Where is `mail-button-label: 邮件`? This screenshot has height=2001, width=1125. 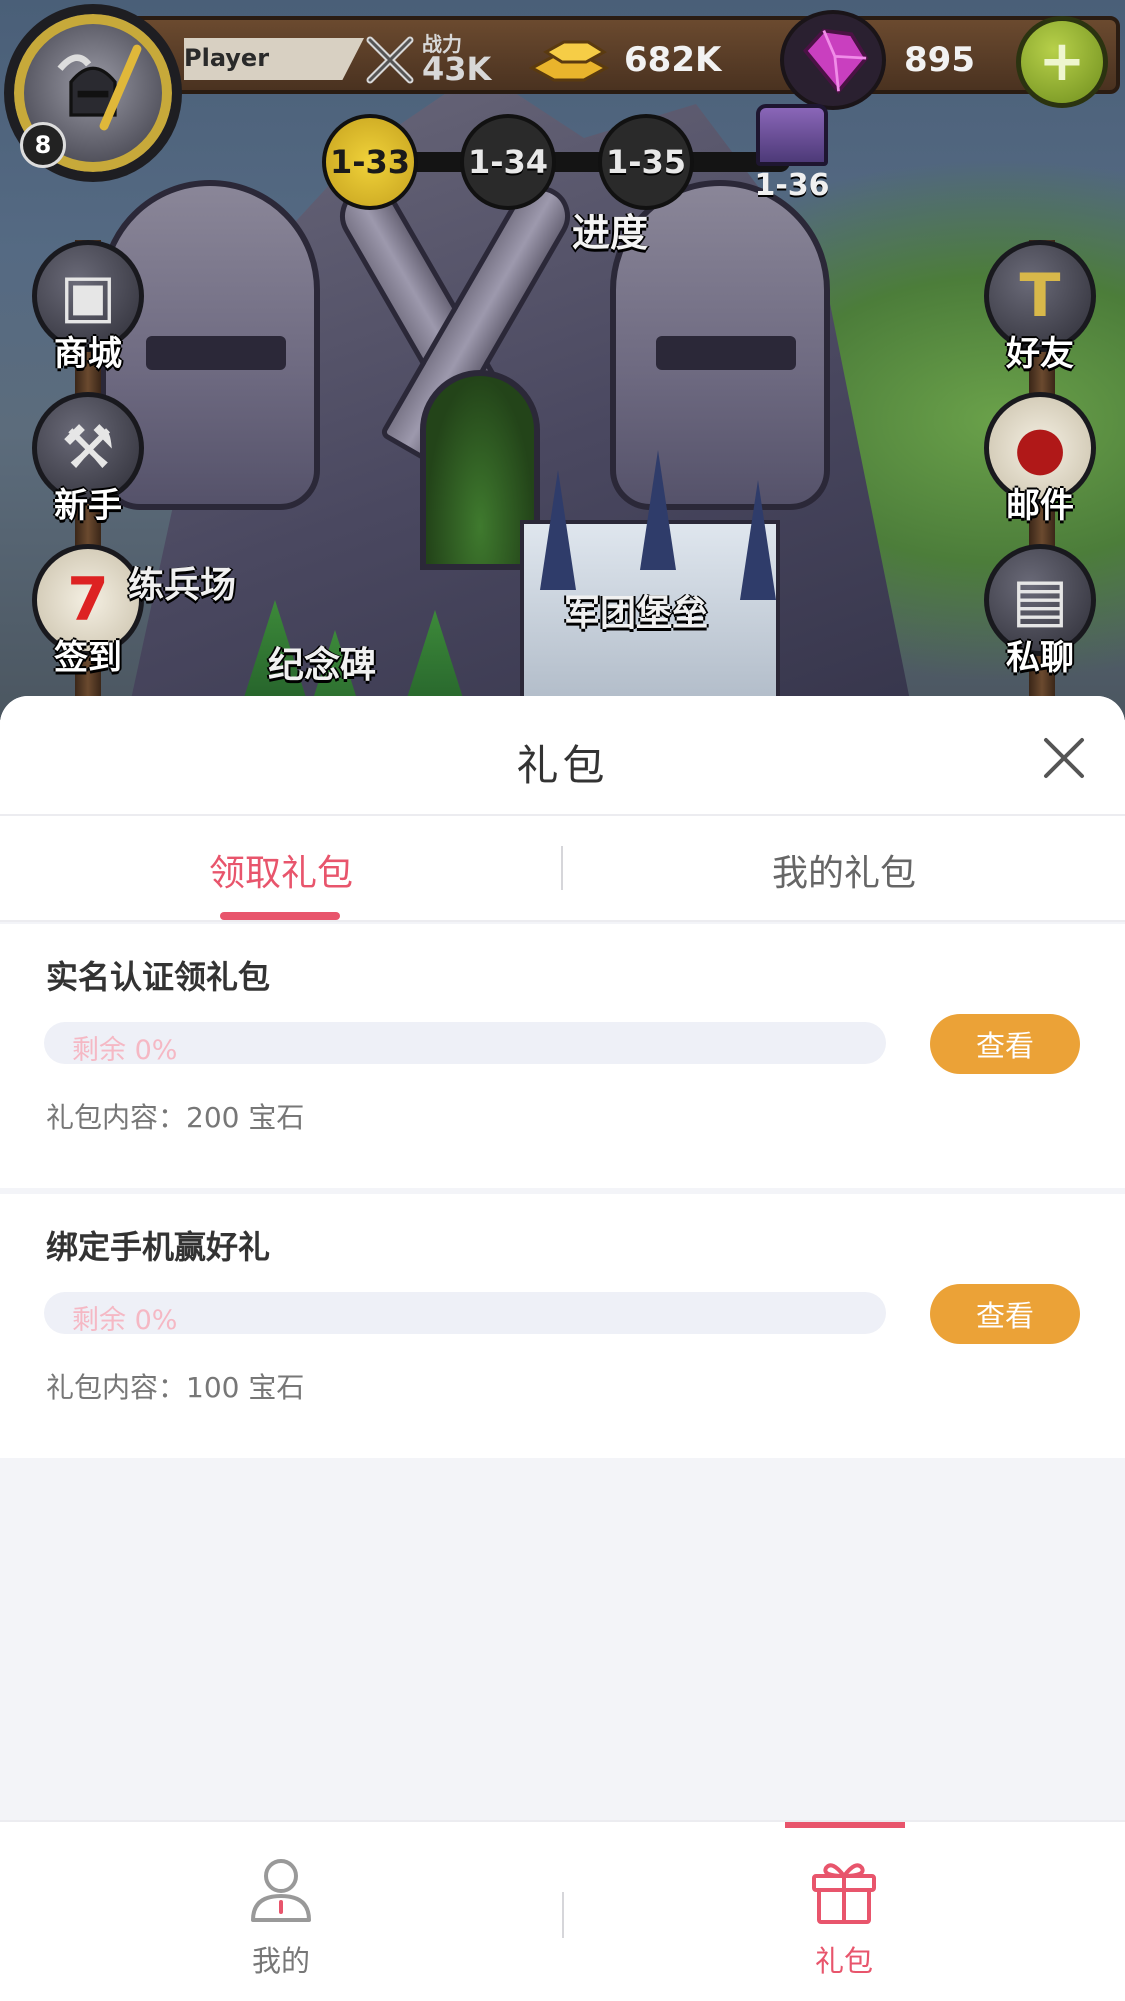 mail-button-label: 邮件 is located at coordinates (1040, 506).